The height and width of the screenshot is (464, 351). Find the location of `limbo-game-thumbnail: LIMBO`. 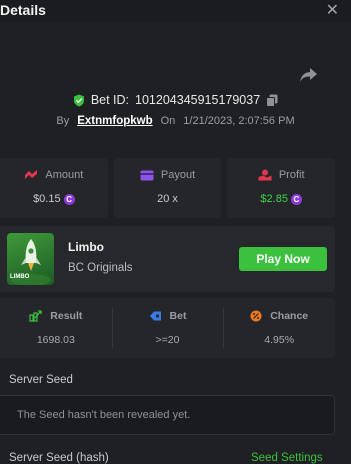

limbo-game-thumbnail: LIMBO is located at coordinates (30, 259).